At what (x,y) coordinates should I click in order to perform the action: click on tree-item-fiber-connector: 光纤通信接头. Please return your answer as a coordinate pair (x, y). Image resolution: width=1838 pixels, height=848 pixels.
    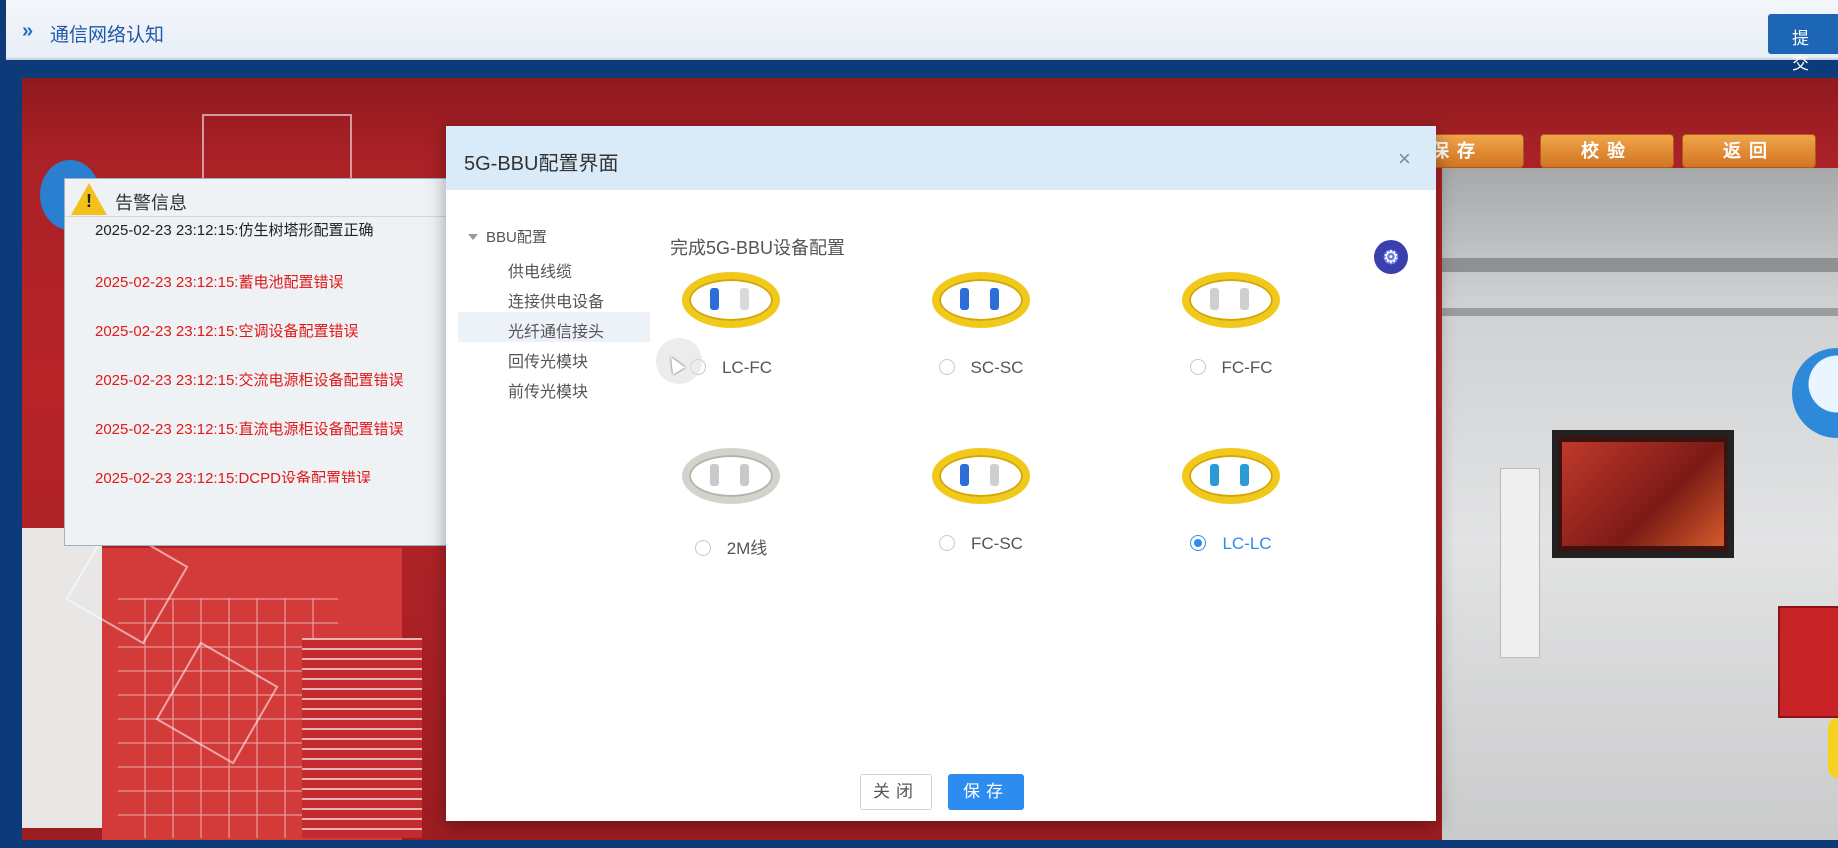
    Looking at the image, I should click on (554, 327).